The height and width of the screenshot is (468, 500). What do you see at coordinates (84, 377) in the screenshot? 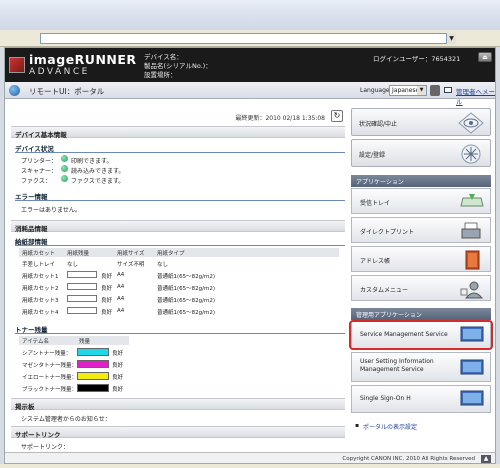
I see `table-row: イエロートナー残量： 良好` at bounding box center [84, 377].